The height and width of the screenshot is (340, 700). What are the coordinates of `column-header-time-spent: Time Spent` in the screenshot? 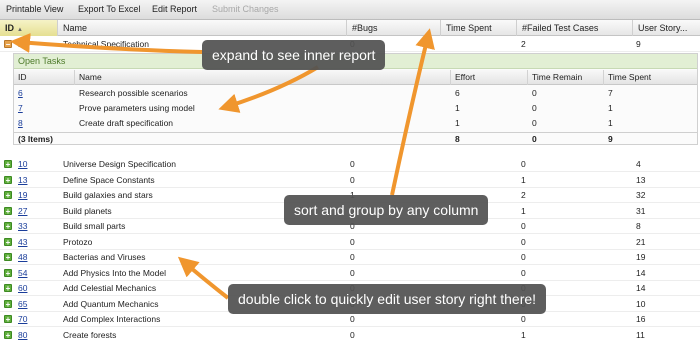 It's located at (479, 28).